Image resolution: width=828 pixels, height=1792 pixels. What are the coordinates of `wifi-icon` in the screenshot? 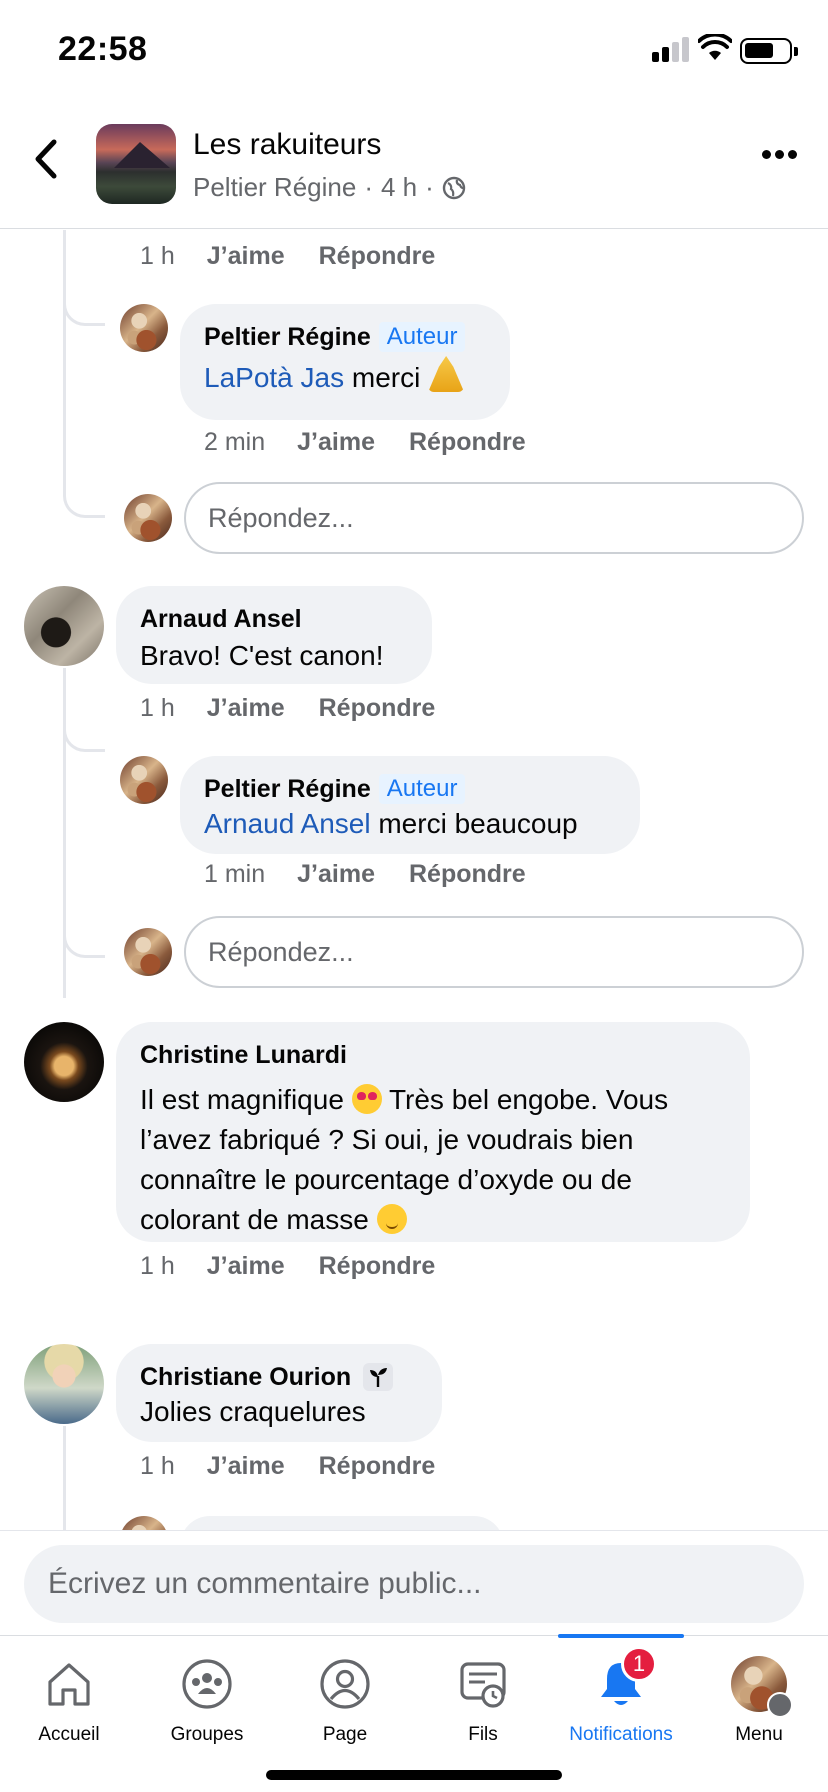 It's located at (715, 47).